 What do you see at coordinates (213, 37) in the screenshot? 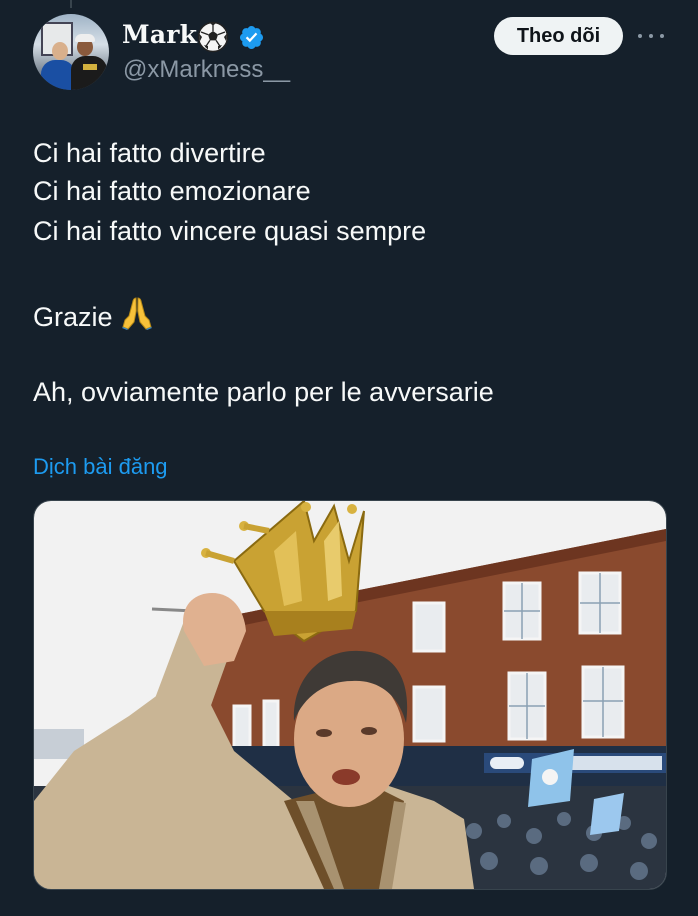
I see `soccer-ball-icon` at bounding box center [213, 37].